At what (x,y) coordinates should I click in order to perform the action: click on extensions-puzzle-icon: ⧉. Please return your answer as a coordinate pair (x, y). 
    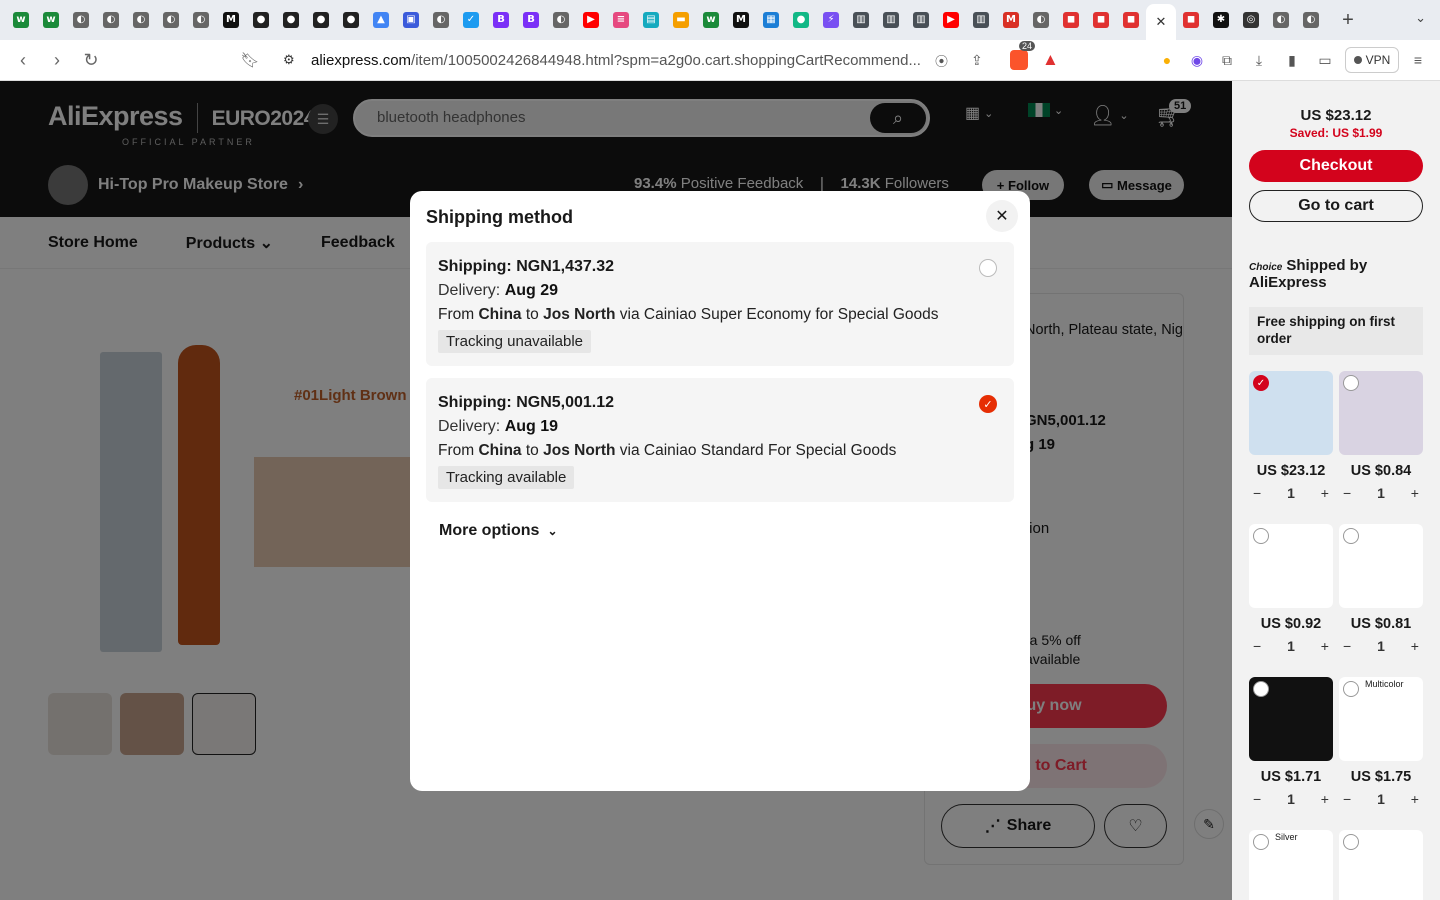
    Looking at the image, I should click on (1227, 60).